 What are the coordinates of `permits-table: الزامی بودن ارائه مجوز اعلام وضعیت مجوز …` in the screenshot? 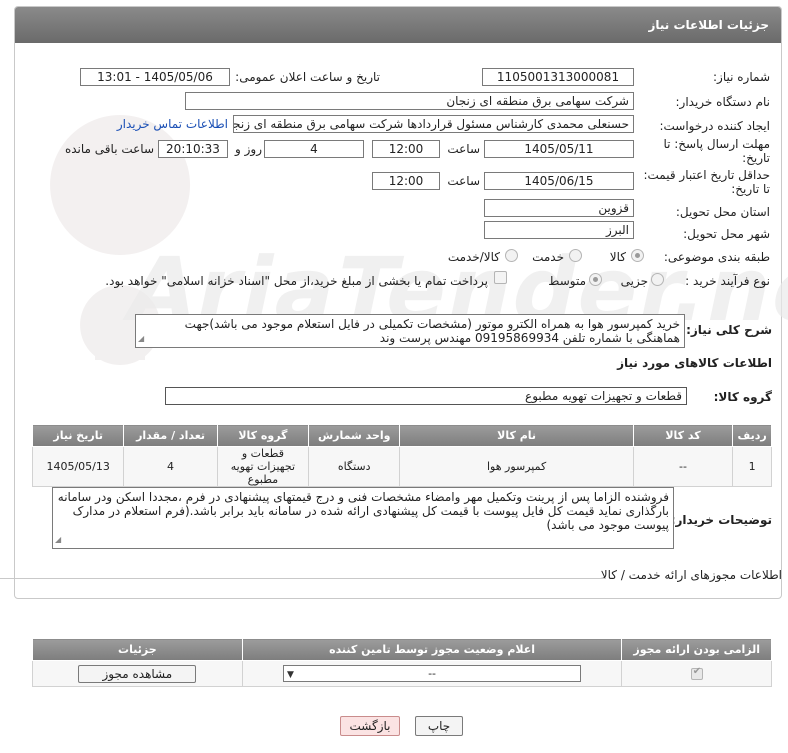 It's located at (402, 662).